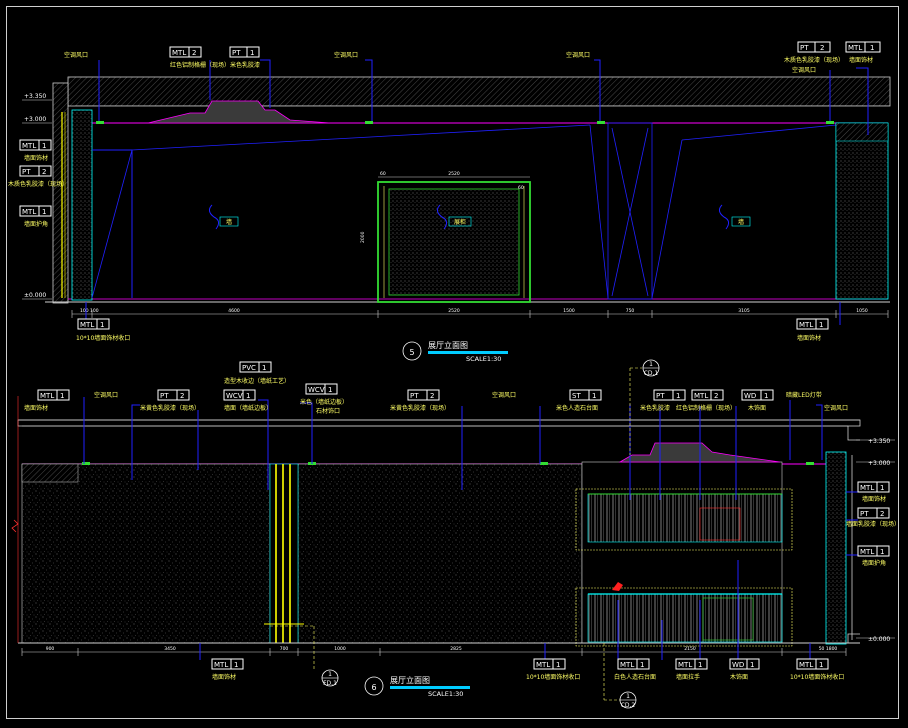 This screenshot has height=728, width=908. What do you see at coordinates (37, 196) in the screenshot?
I see `levels-5: +3.350 +3.000 ±0.000` at bounding box center [37, 196].